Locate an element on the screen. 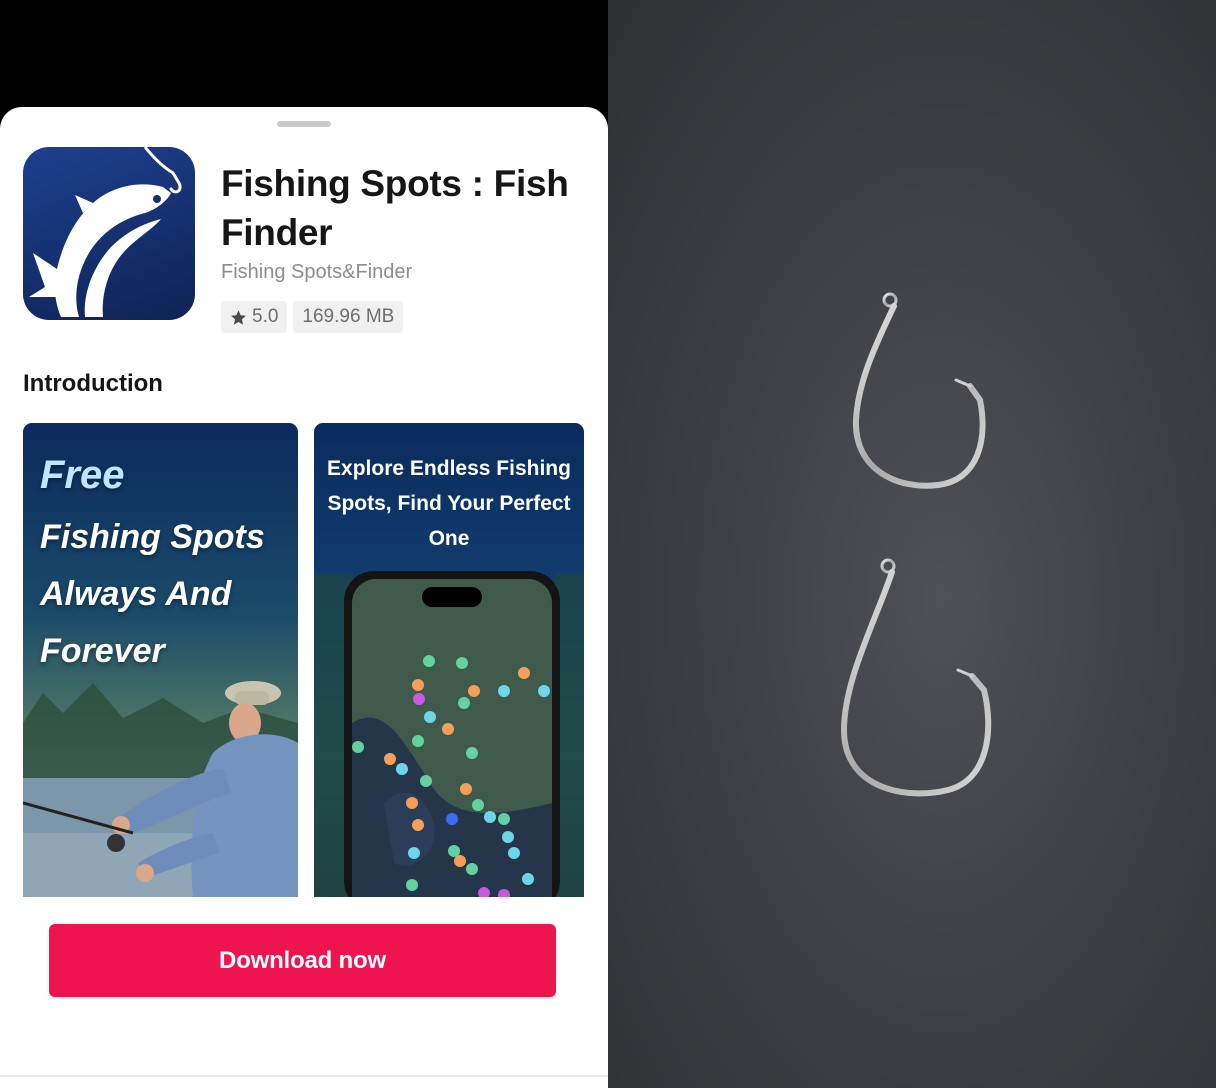 The width and height of the screenshot is (1216, 1088). app-size: 169.96 MB is located at coordinates (348, 316).